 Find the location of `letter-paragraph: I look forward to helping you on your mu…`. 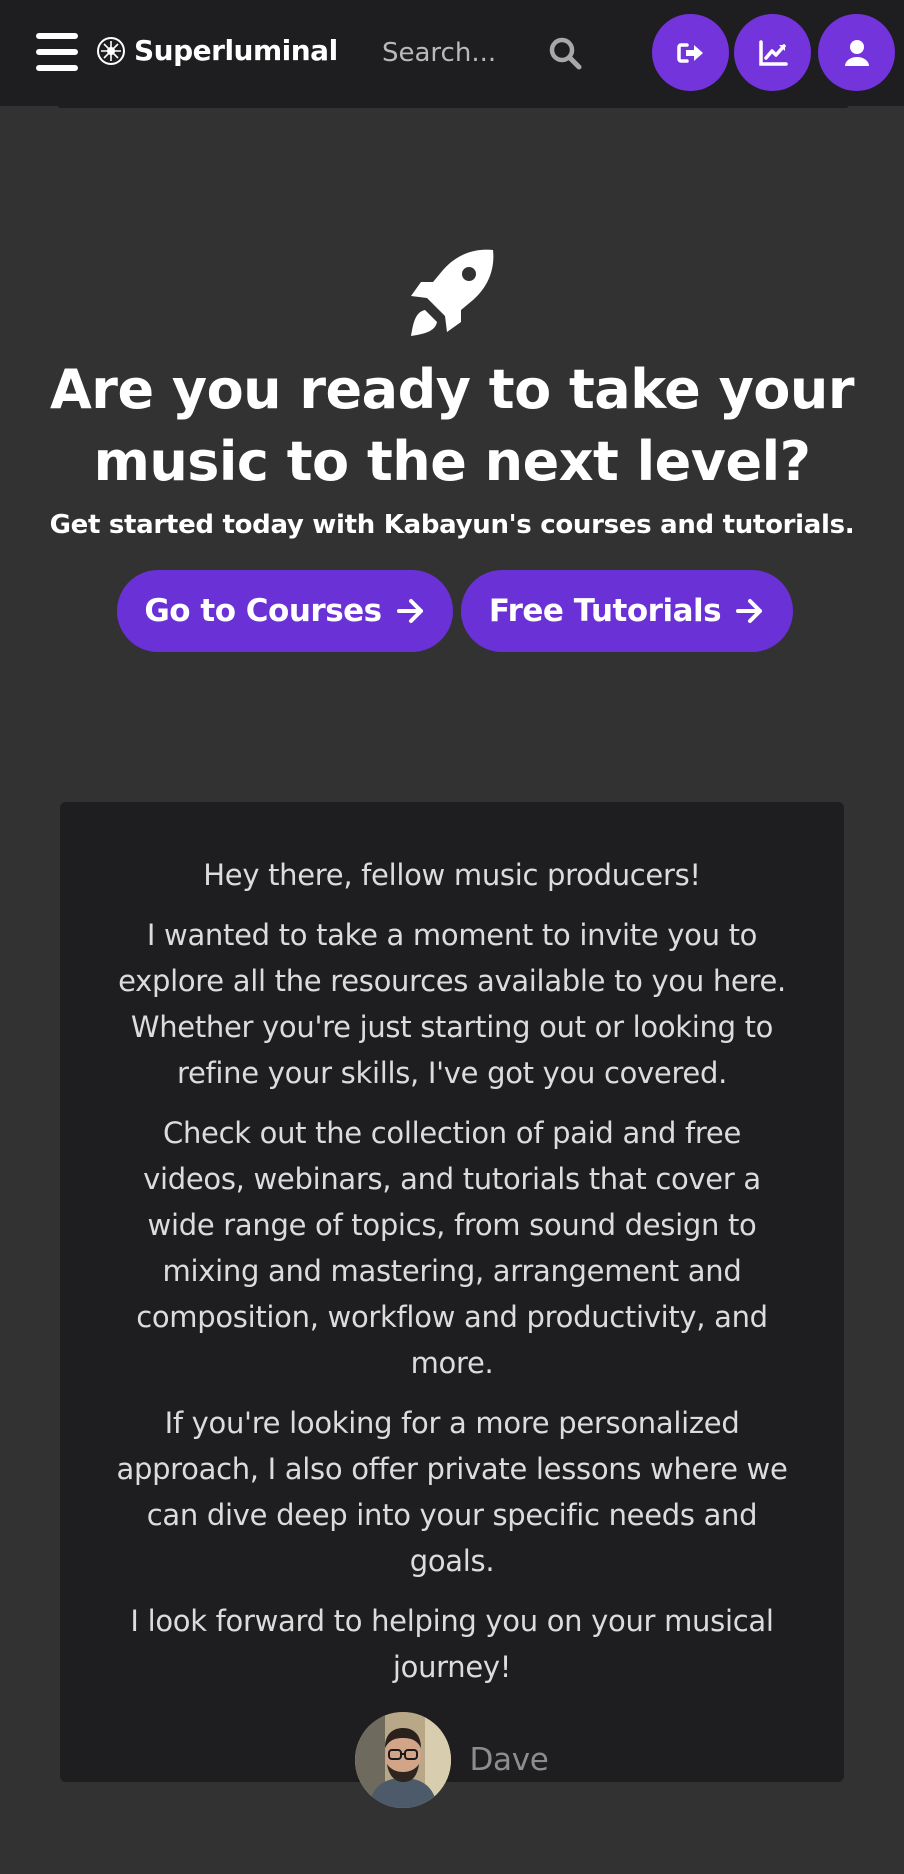

letter-paragraph: I look forward to helping you on your mu… is located at coordinates (452, 1644).